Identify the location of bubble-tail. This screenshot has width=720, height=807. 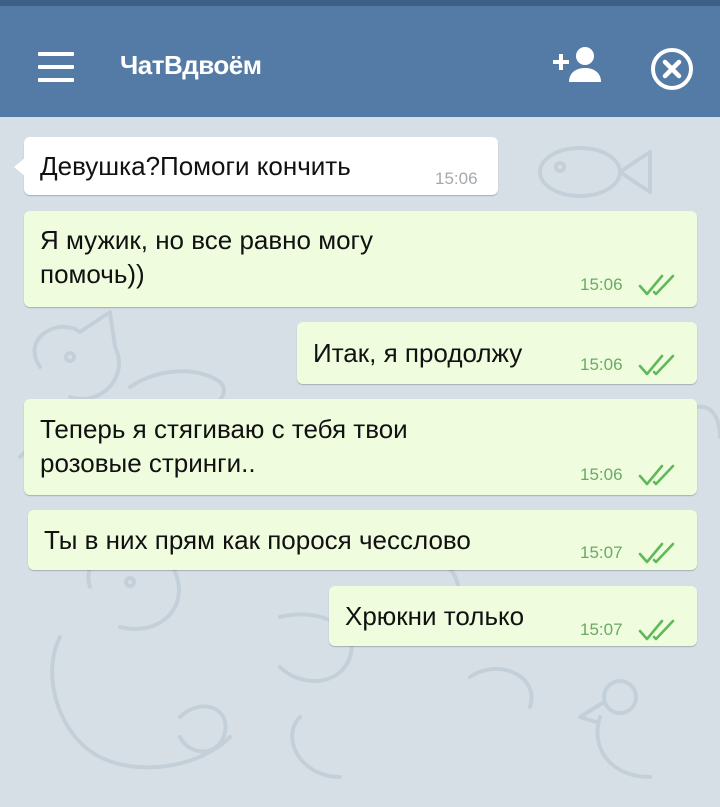
(20, 167).